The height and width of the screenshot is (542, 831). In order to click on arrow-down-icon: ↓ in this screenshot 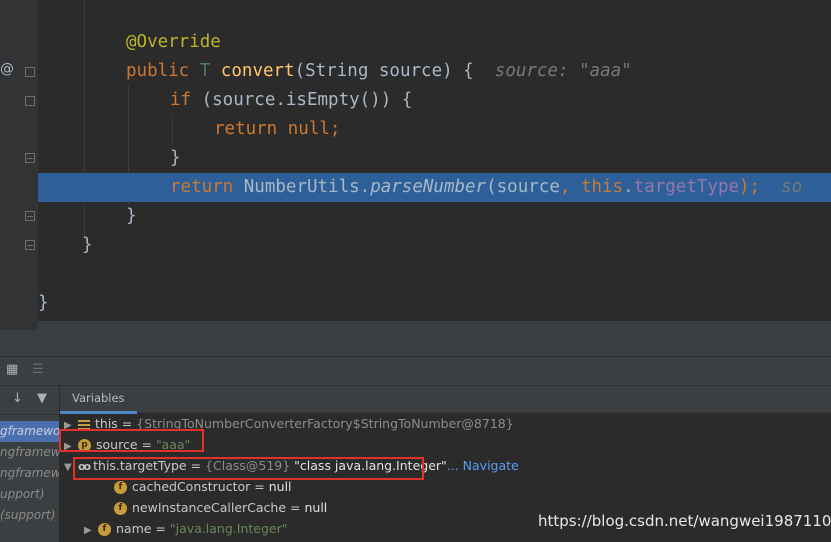, I will do `click(17, 398)`.